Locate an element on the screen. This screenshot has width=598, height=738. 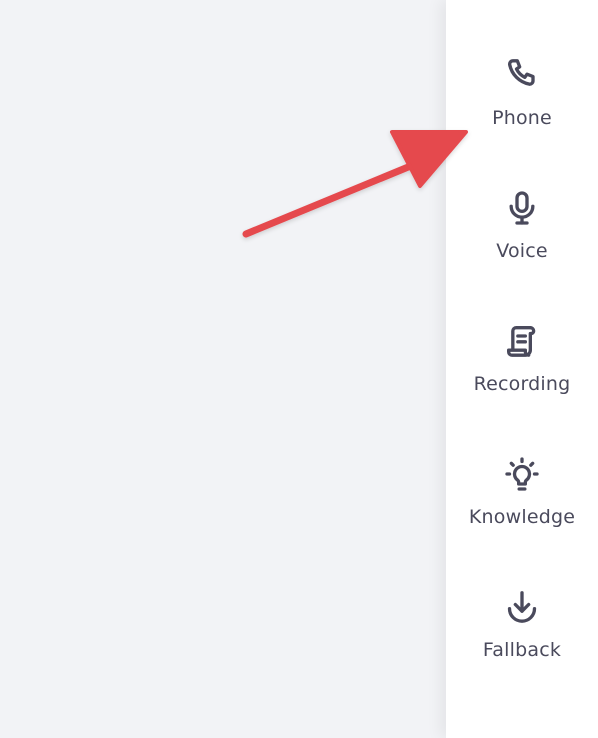
sidebar-item-label: Phone is located at coordinates (522, 118).